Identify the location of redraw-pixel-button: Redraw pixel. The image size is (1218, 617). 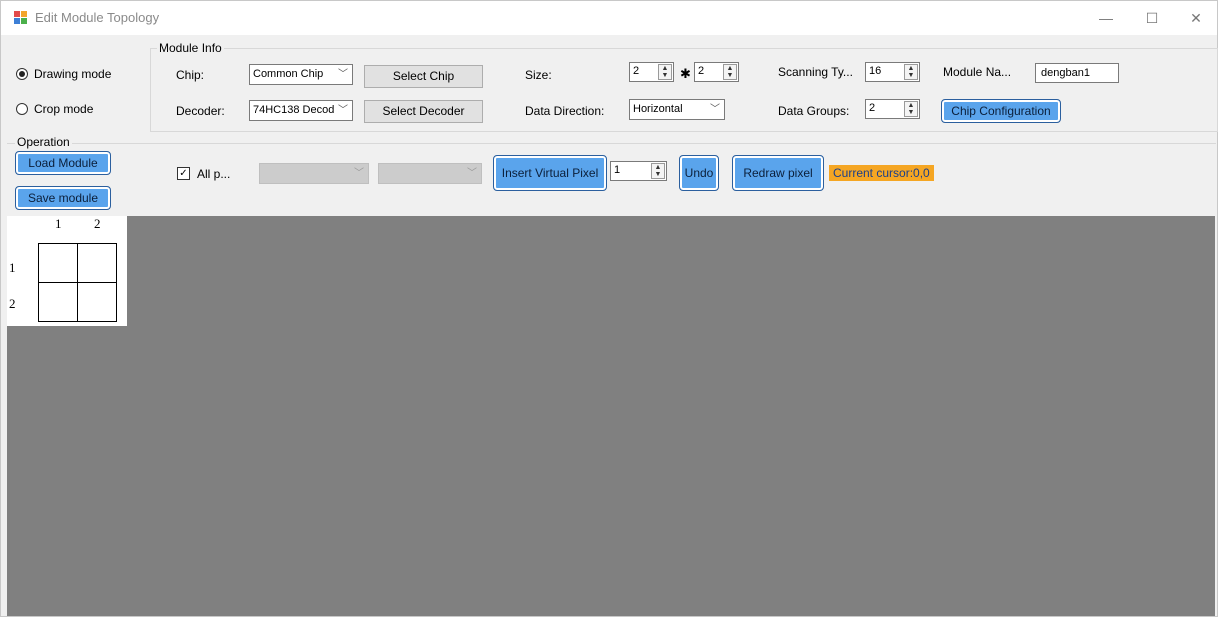
(778, 173).